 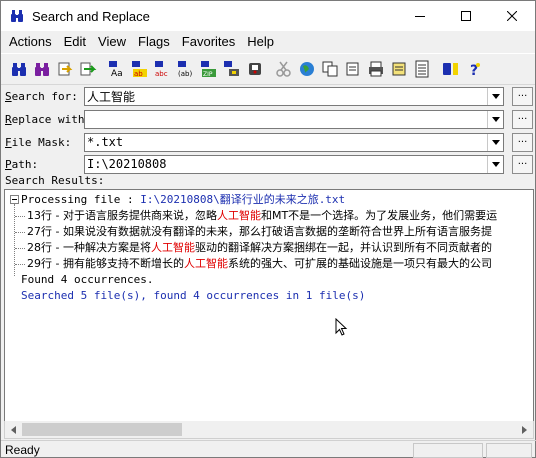 I want to click on found-count-line: Found 4 occurrences., so click(x=87, y=279).